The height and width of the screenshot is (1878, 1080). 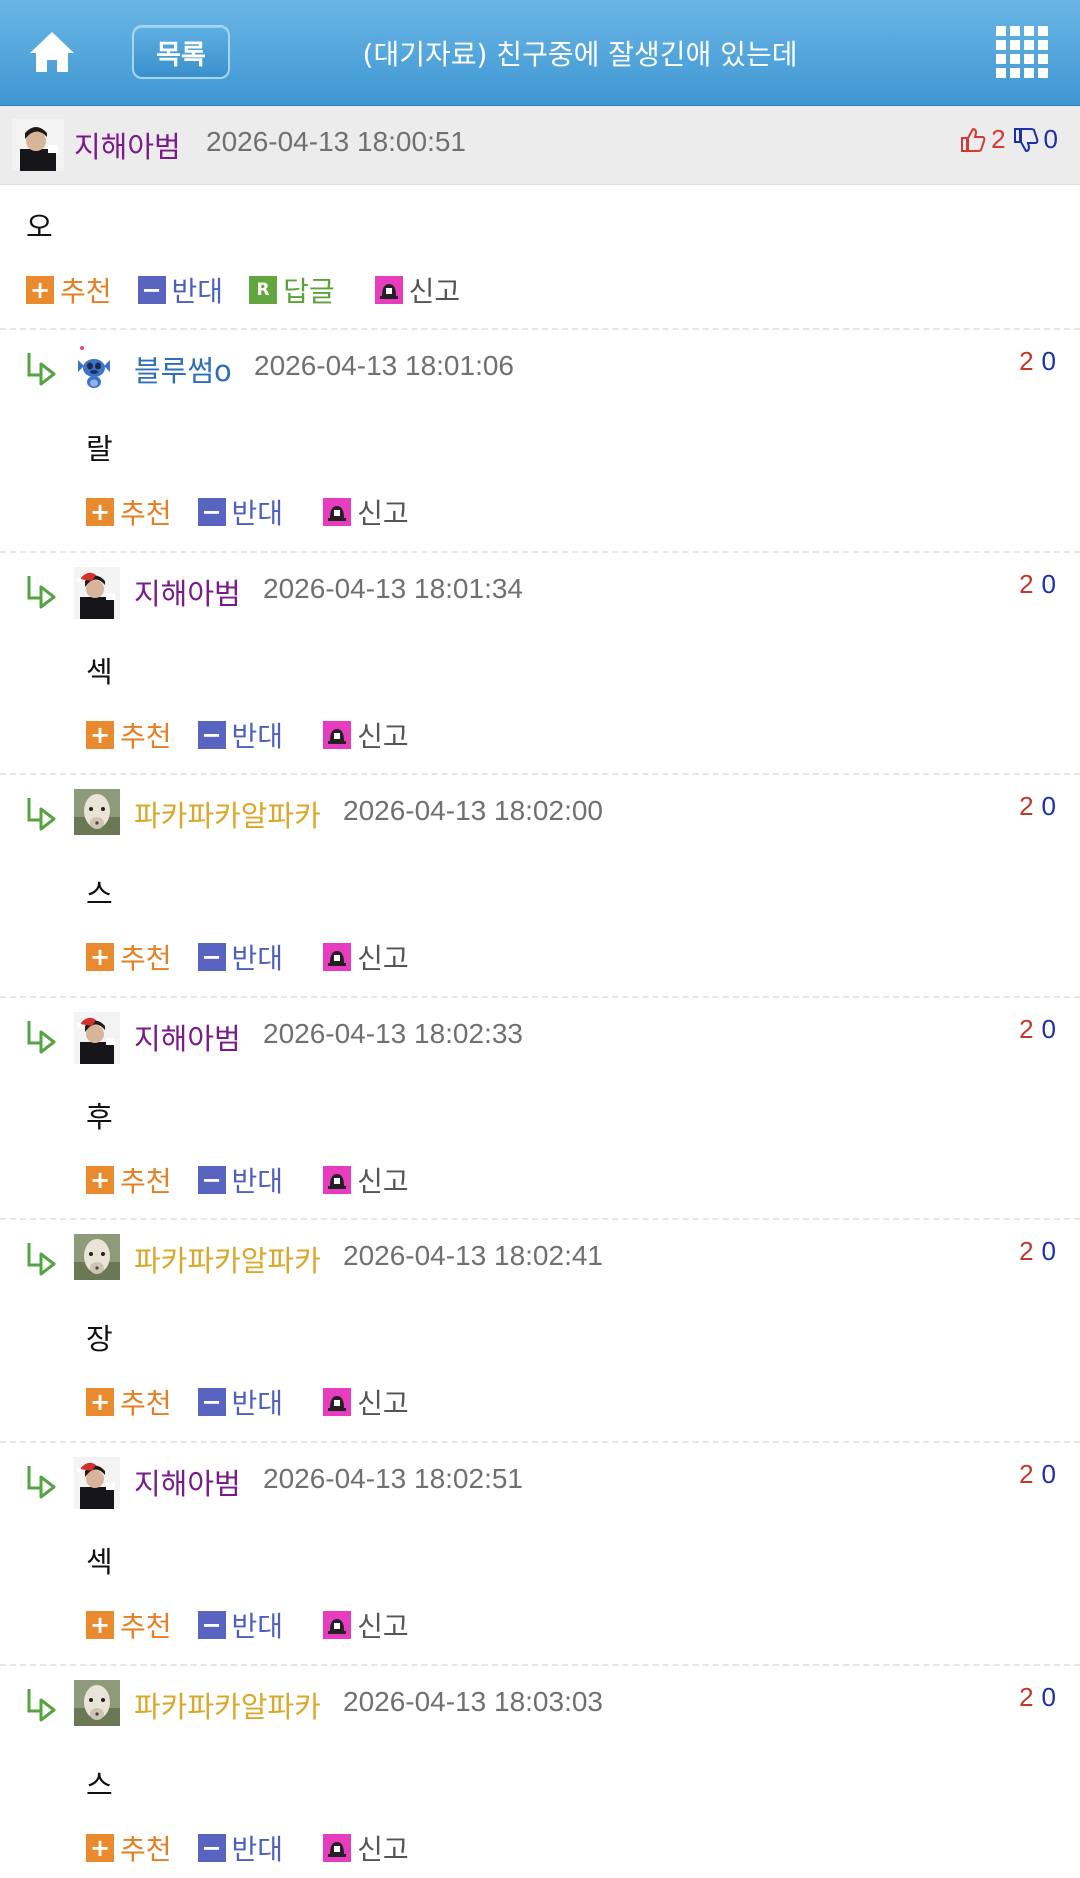 I want to click on post-author: 지해아범, so click(x=127, y=145).